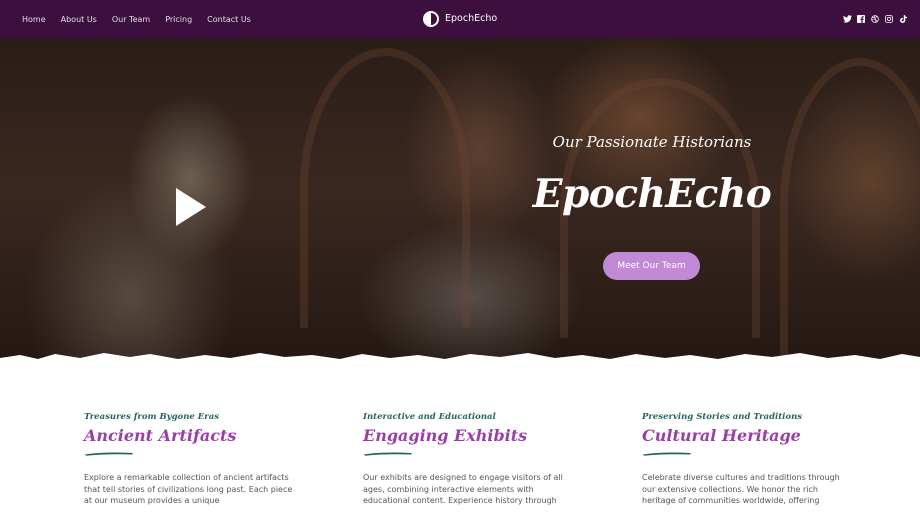 This screenshot has height=514, width=920. I want to click on play-icon, so click(191, 207).